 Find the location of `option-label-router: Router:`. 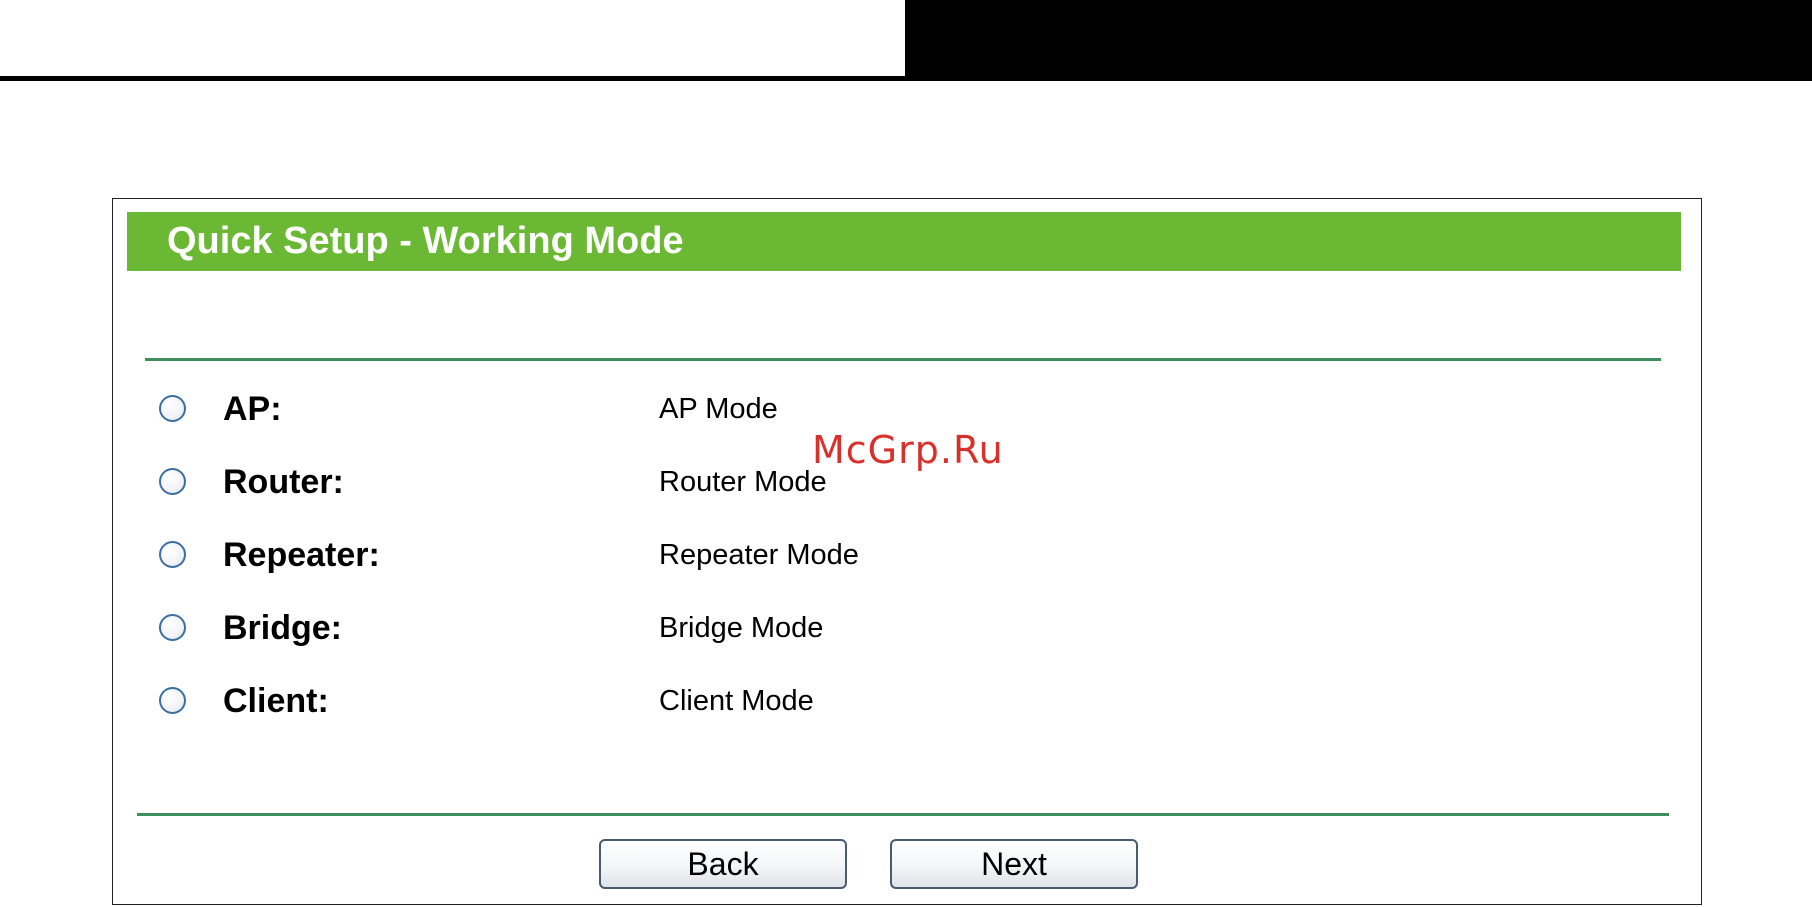

option-label-router: Router: is located at coordinates (283, 482).